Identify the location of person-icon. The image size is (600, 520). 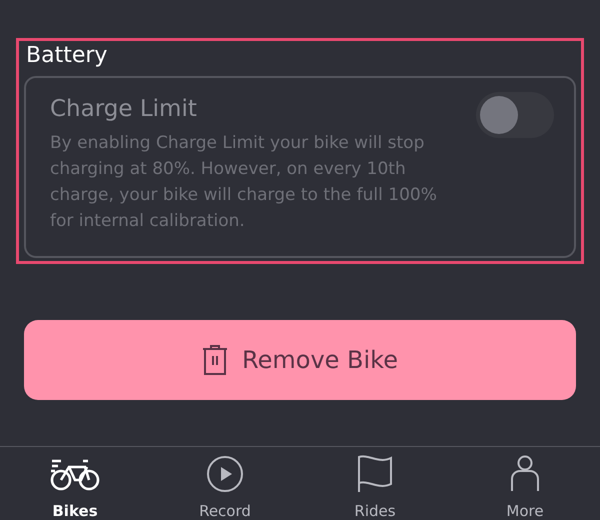
(525, 474).